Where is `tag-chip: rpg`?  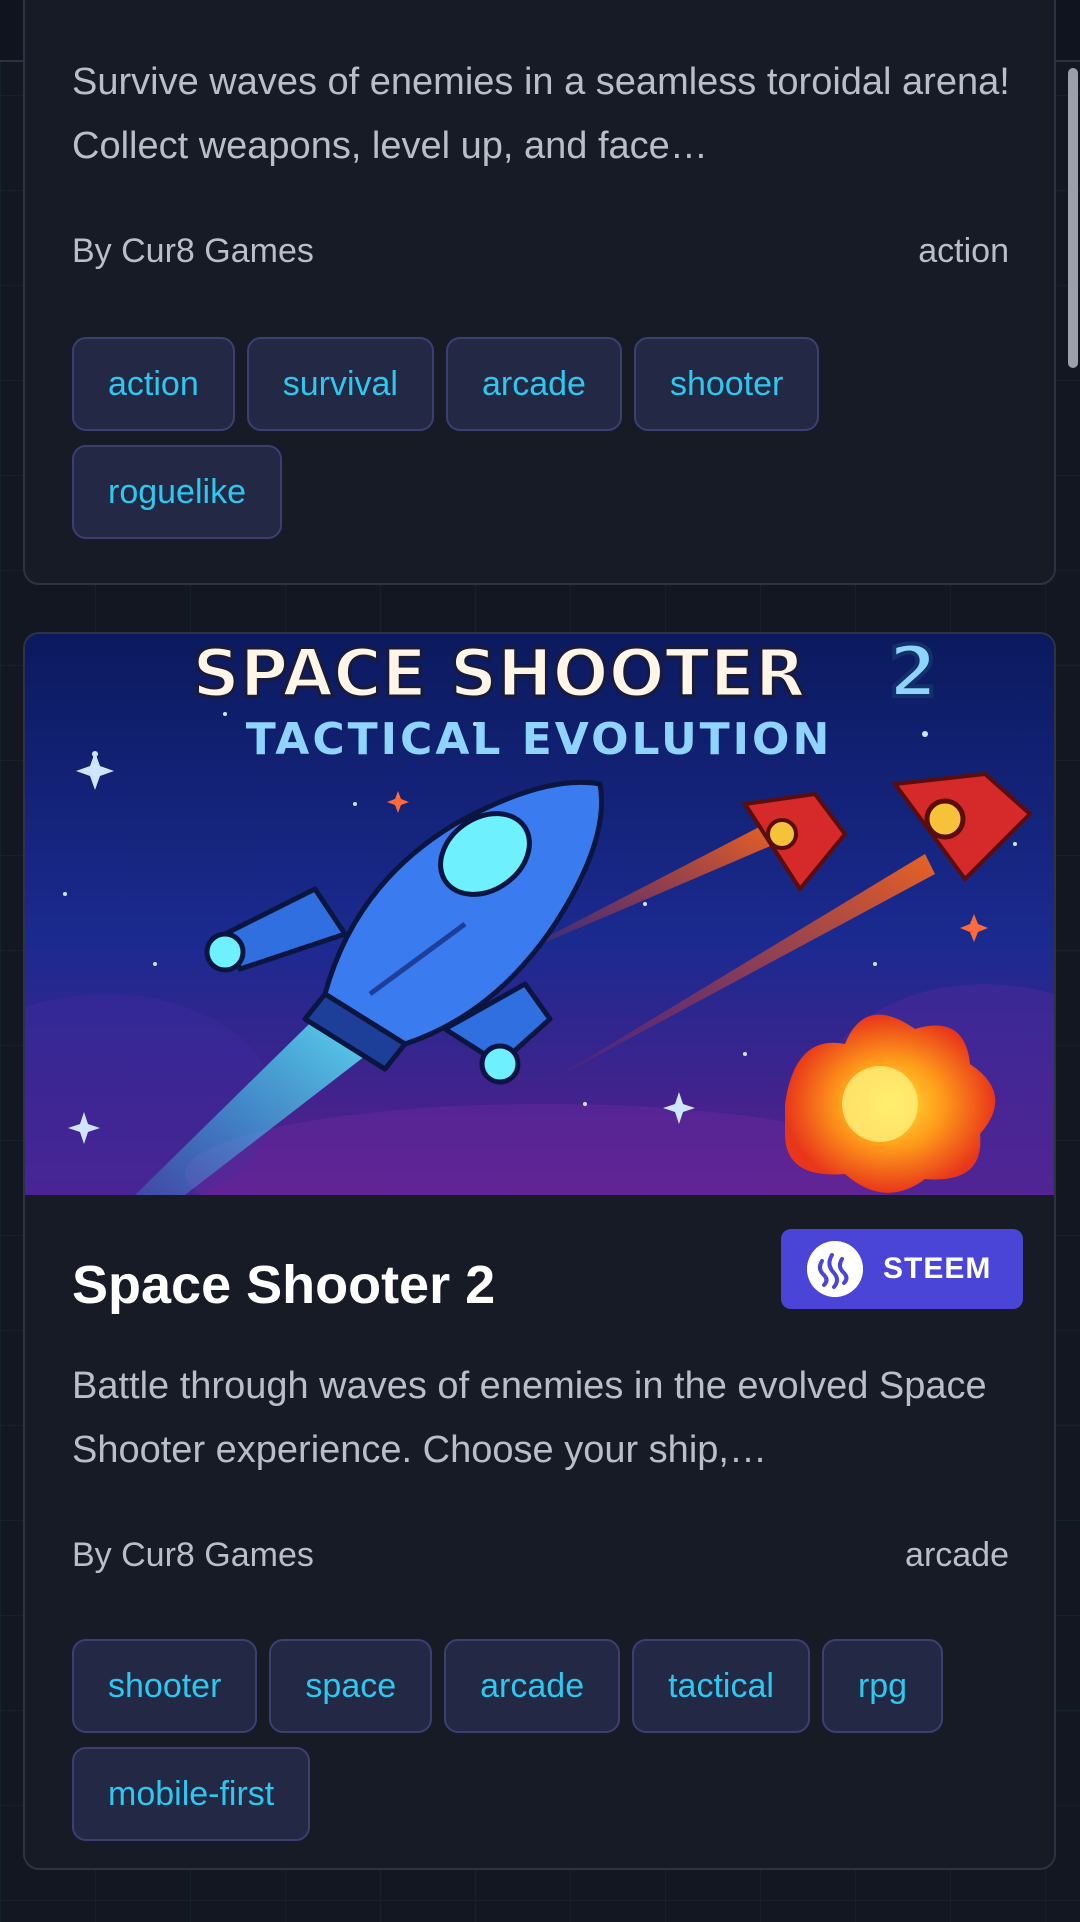 tag-chip: rpg is located at coordinates (882, 1686).